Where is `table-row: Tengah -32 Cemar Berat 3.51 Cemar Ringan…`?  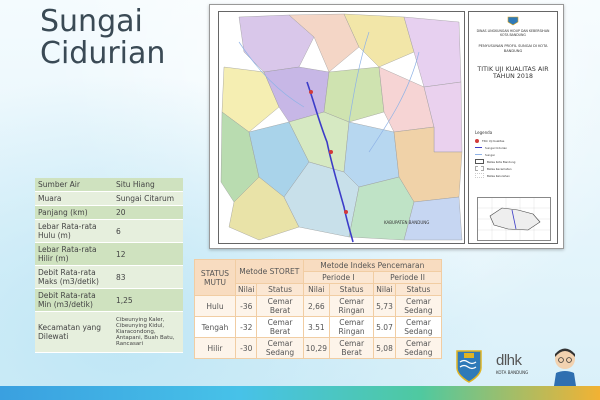
table-row: Tengah -32 Cemar Berat 3.51 Cemar Ringan… is located at coordinates (318, 327).